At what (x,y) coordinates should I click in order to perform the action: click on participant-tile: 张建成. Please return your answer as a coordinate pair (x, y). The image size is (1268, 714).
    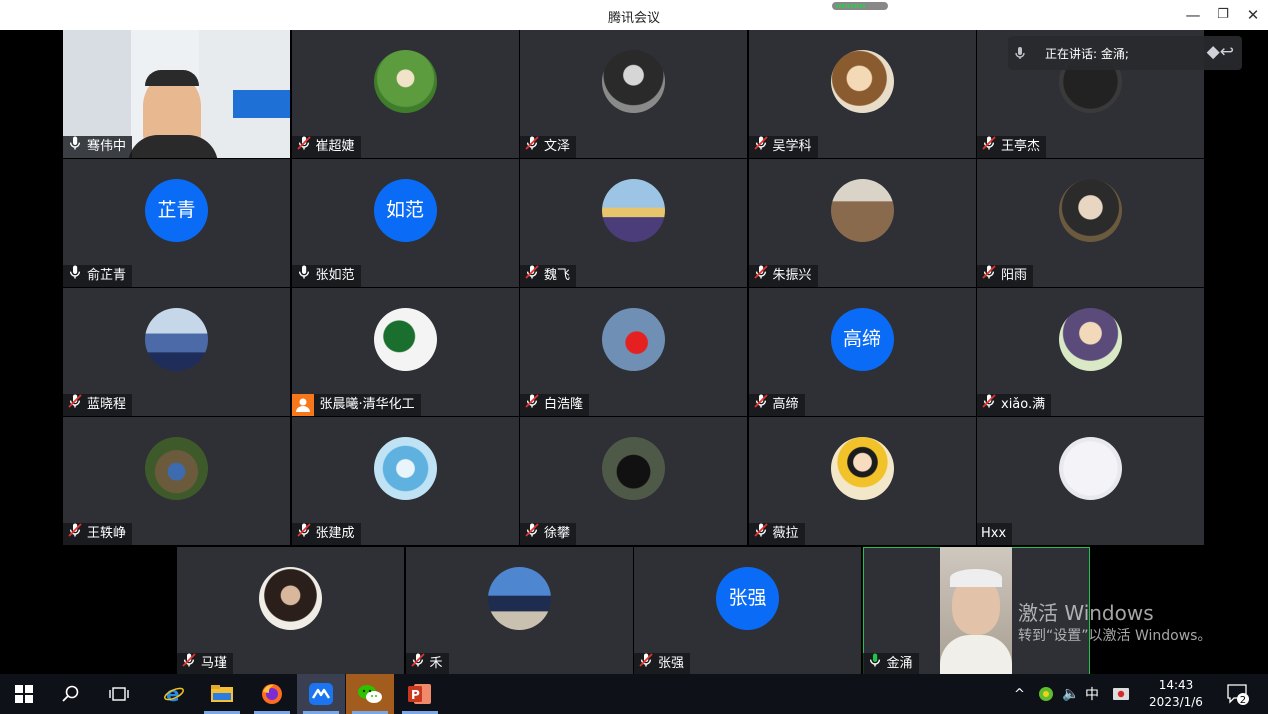
    Looking at the image, I should click on (405, 481).